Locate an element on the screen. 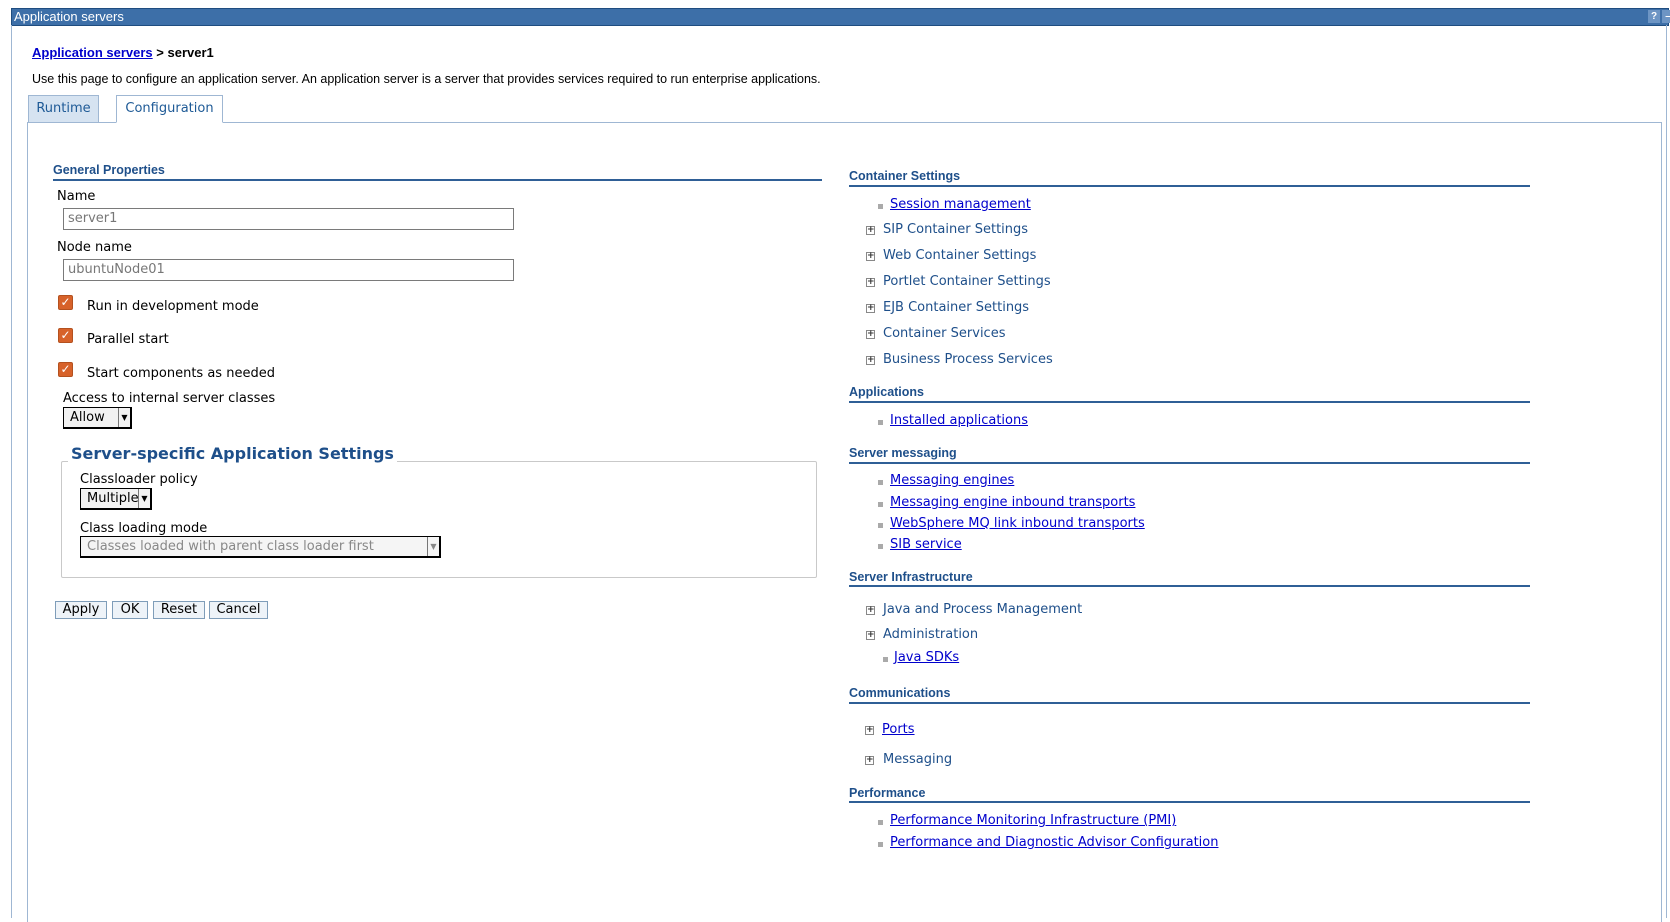  java-sdks-link: Java SDKs is located at coordinates (926, 657).